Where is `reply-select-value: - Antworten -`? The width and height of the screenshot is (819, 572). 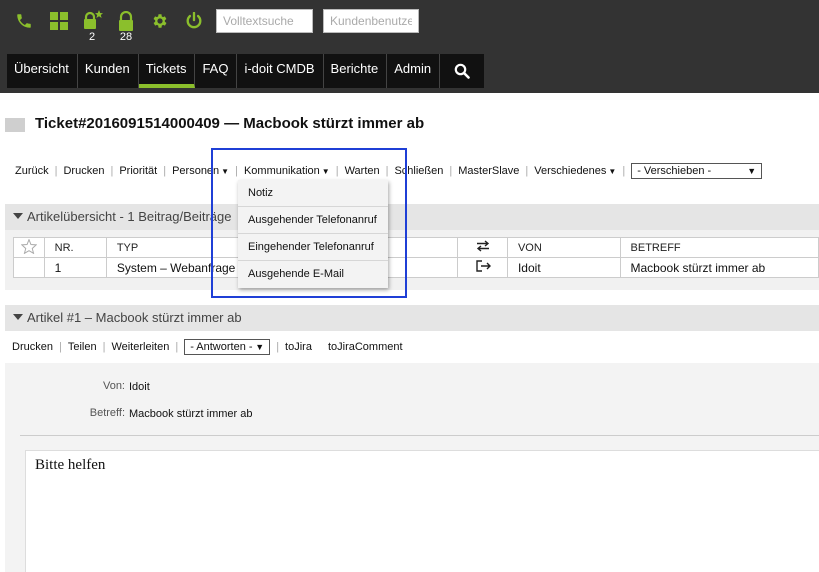 reply-select-value: - Antworten - is located at coordinates (221, 347).